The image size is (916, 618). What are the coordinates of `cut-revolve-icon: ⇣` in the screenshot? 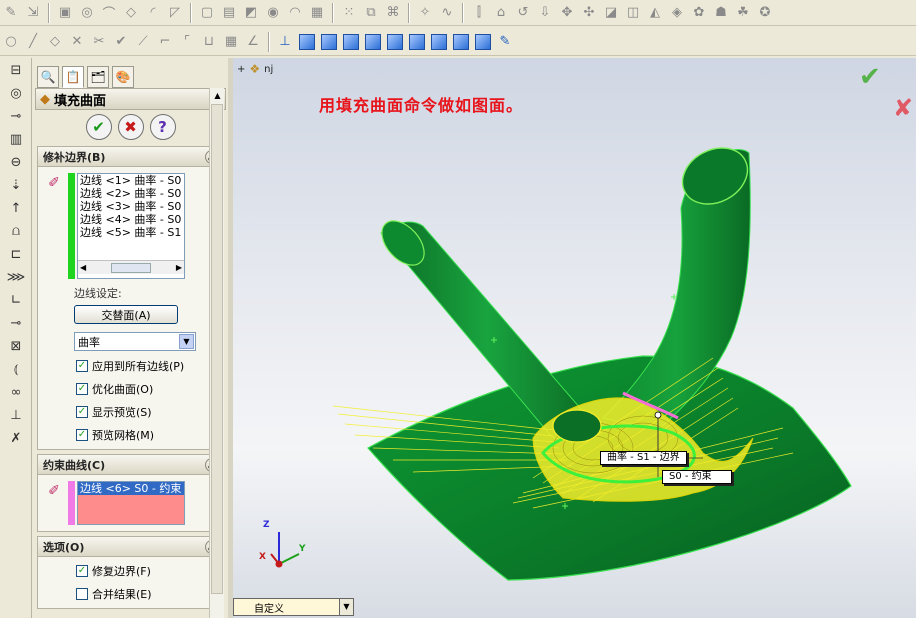 It's located at (16, 185).